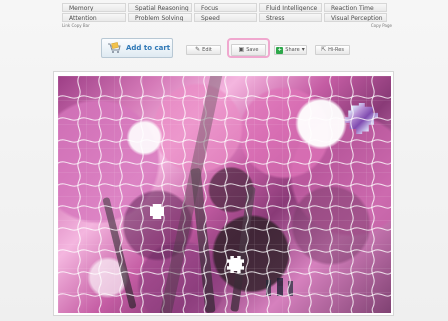  Describe the element at coordinates (157, 211) in the screenshot. I see `missing-piece-slot` at that location.